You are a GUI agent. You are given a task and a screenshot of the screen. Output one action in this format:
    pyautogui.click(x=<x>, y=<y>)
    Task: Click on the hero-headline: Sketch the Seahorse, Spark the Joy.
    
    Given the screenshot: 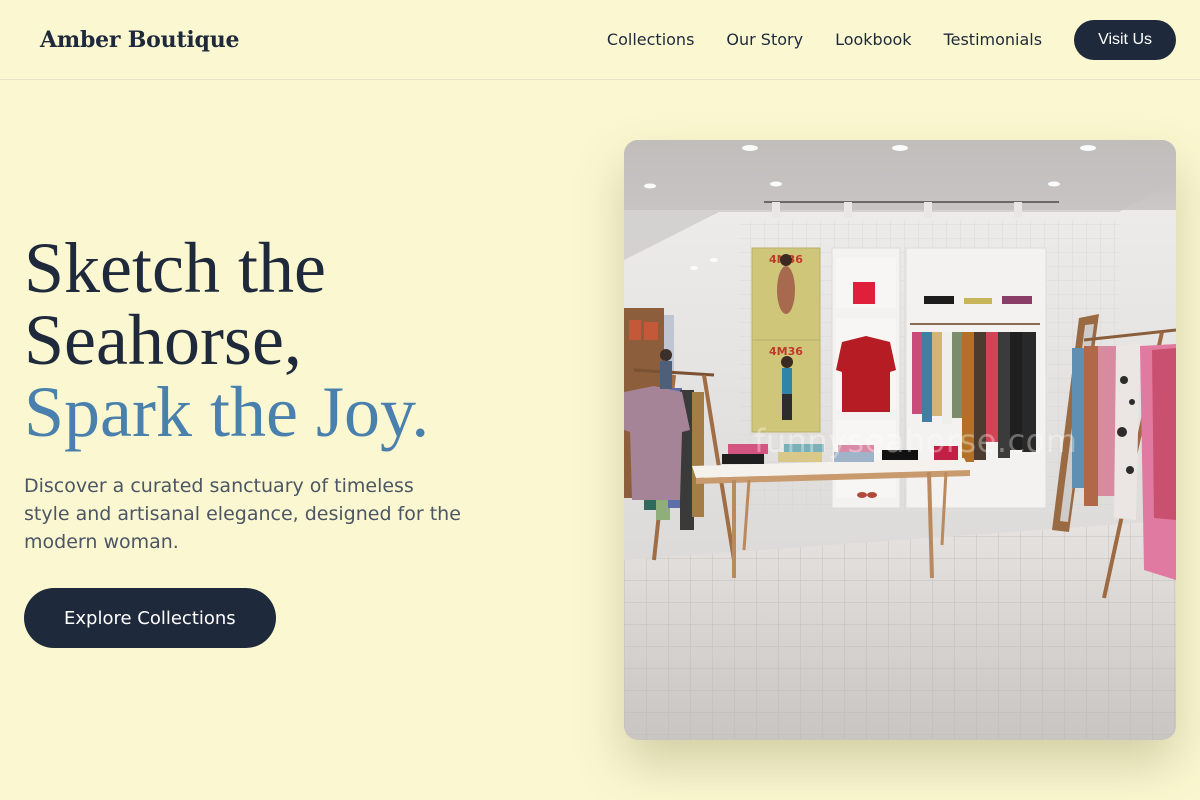 What is the action you would take?
    pyautogui.click(x=244, y=340)
    